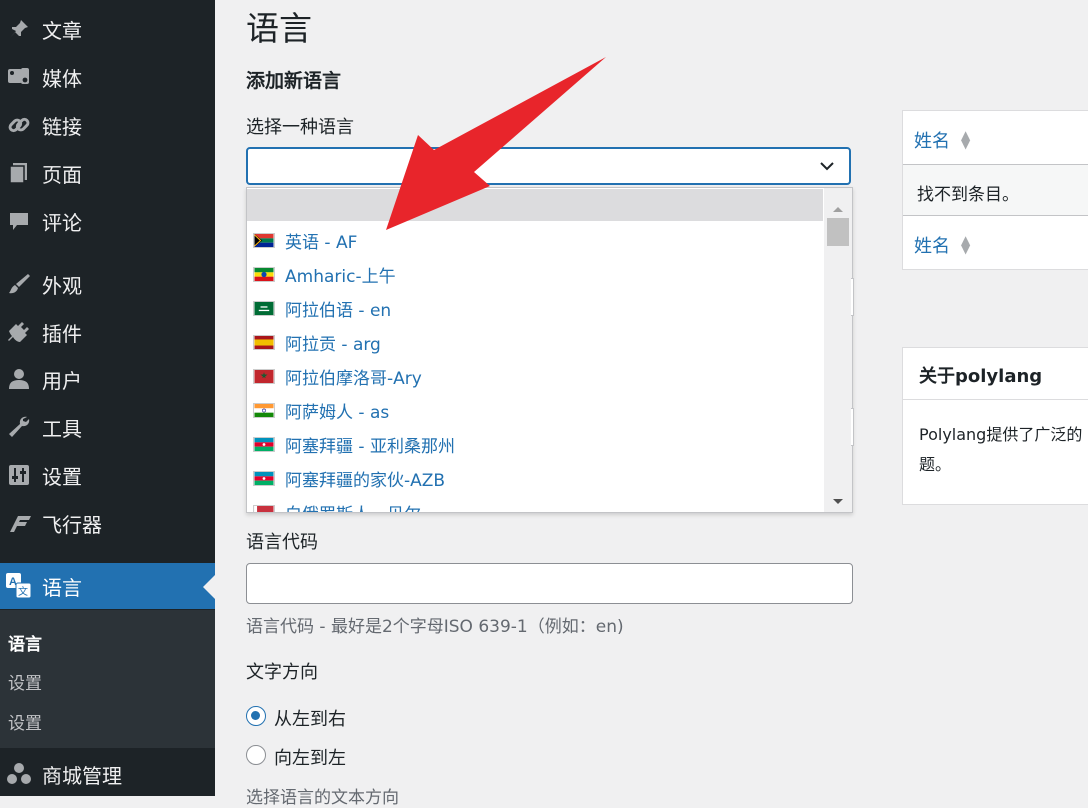 This screenshot has height=808, width=1088. What do you see at coordinates (370, 446) in the screenshot?
I see `dropdown-option-label: 阿塞拜疆 - 亚利桑那州` at bounding box center [370, 446].